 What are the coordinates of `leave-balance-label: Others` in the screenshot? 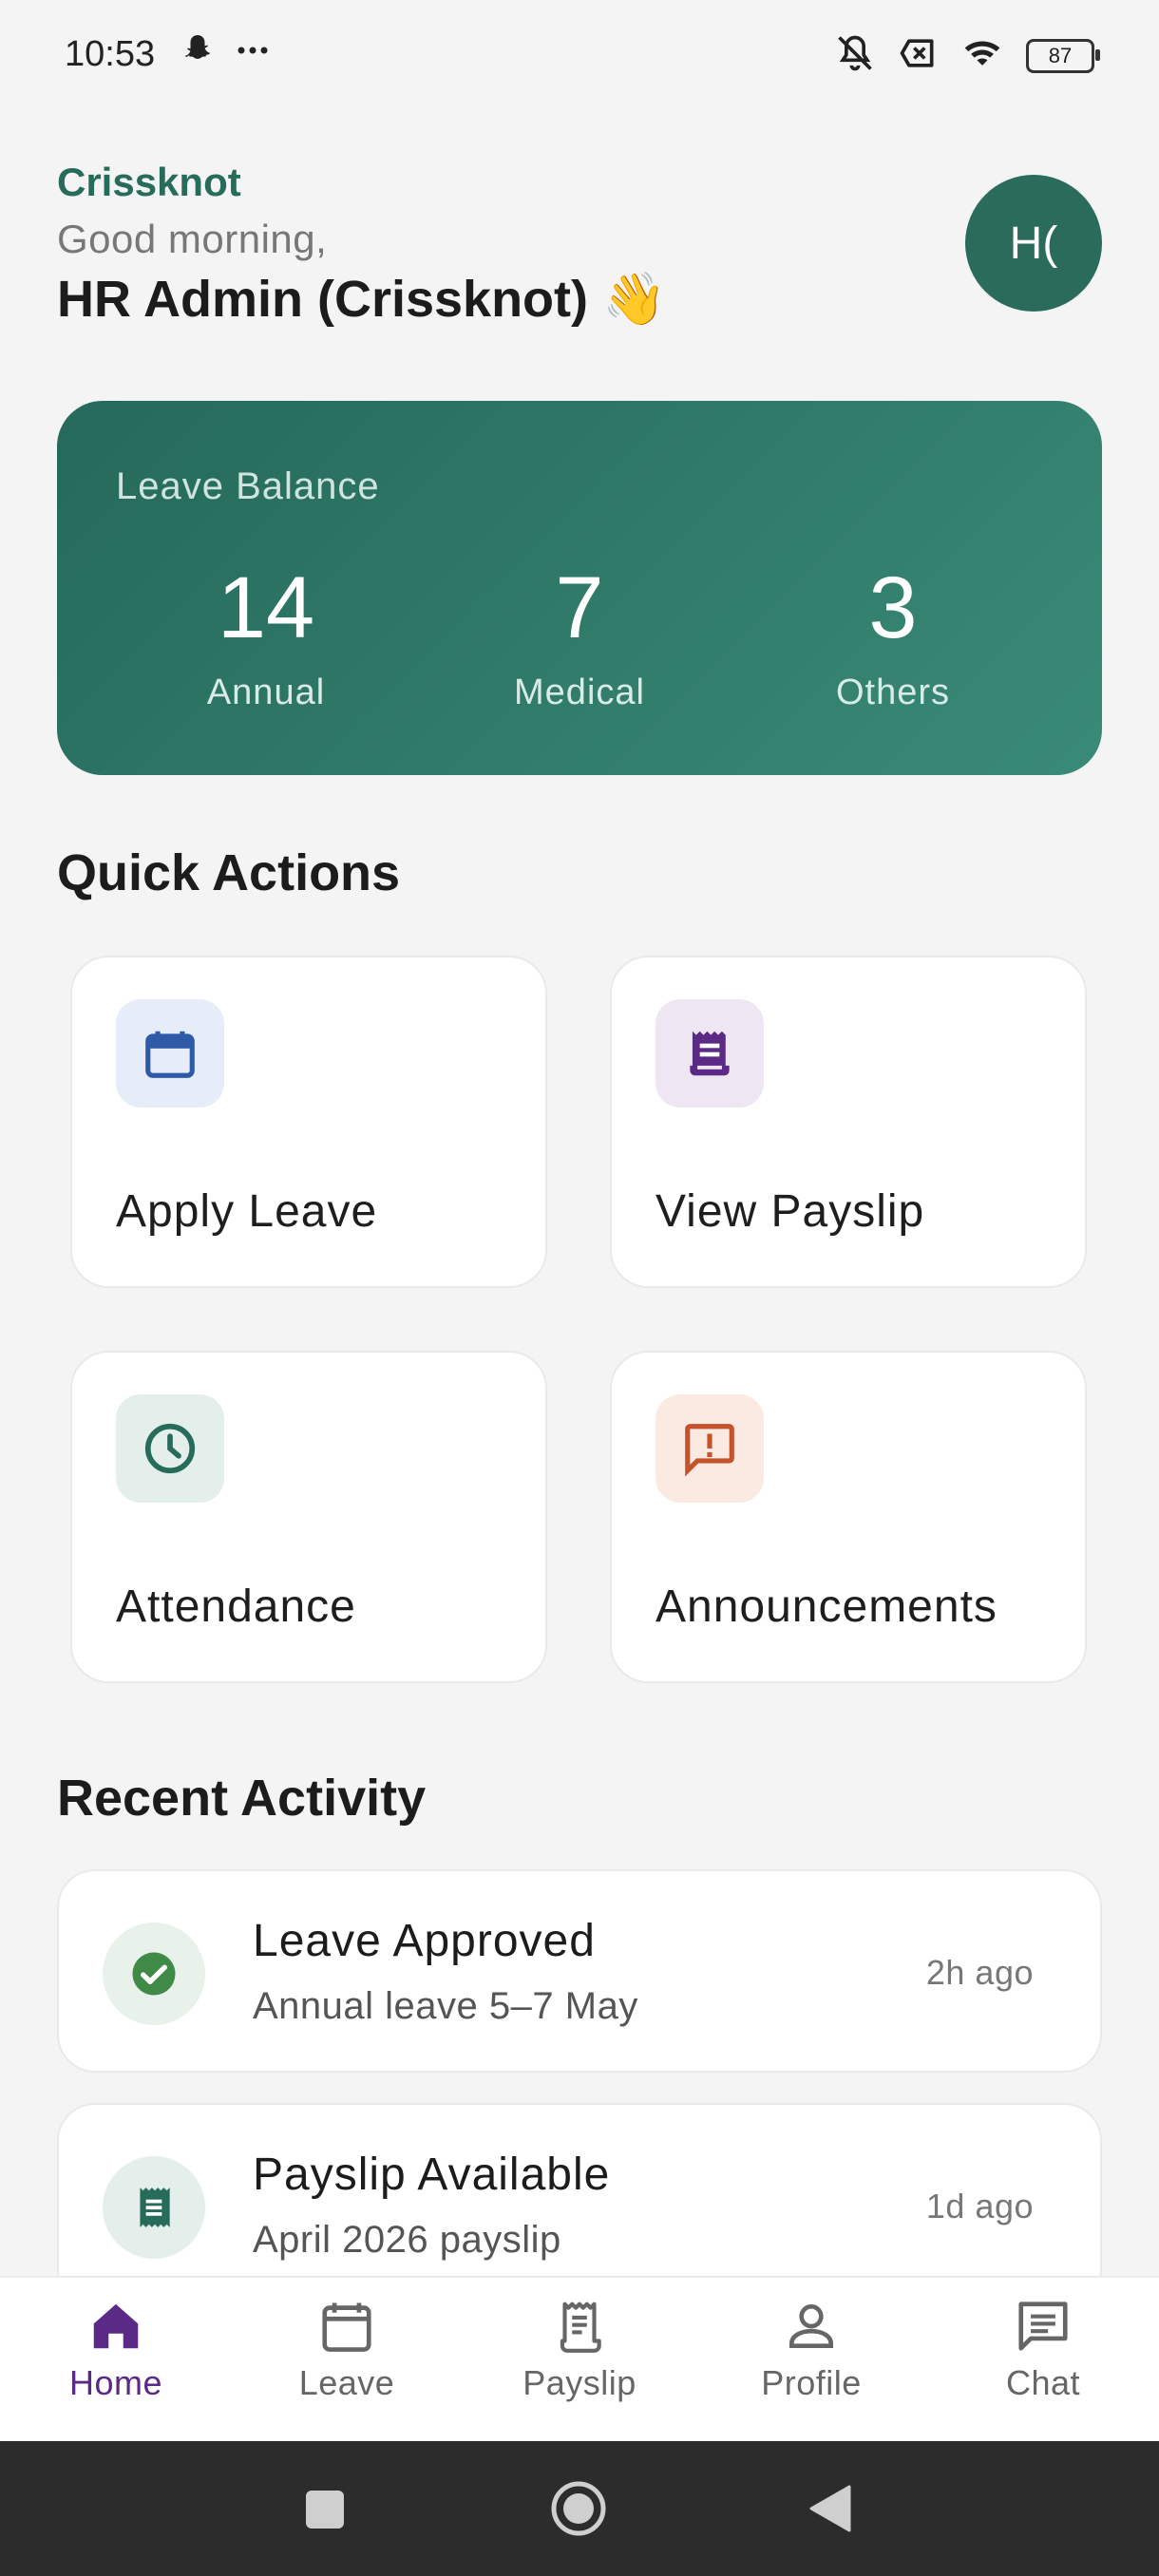 It's located at (893, 692).